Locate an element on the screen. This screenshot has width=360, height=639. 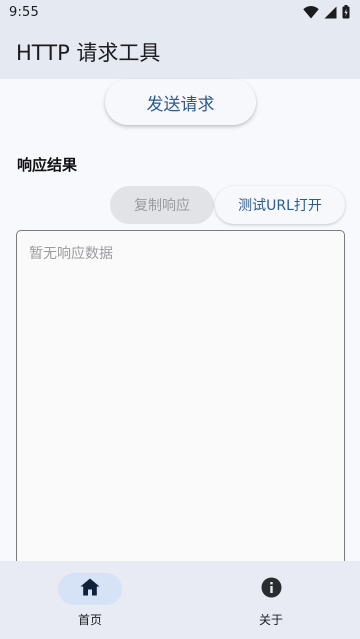
info-icon is located at coordinates (271, 589).